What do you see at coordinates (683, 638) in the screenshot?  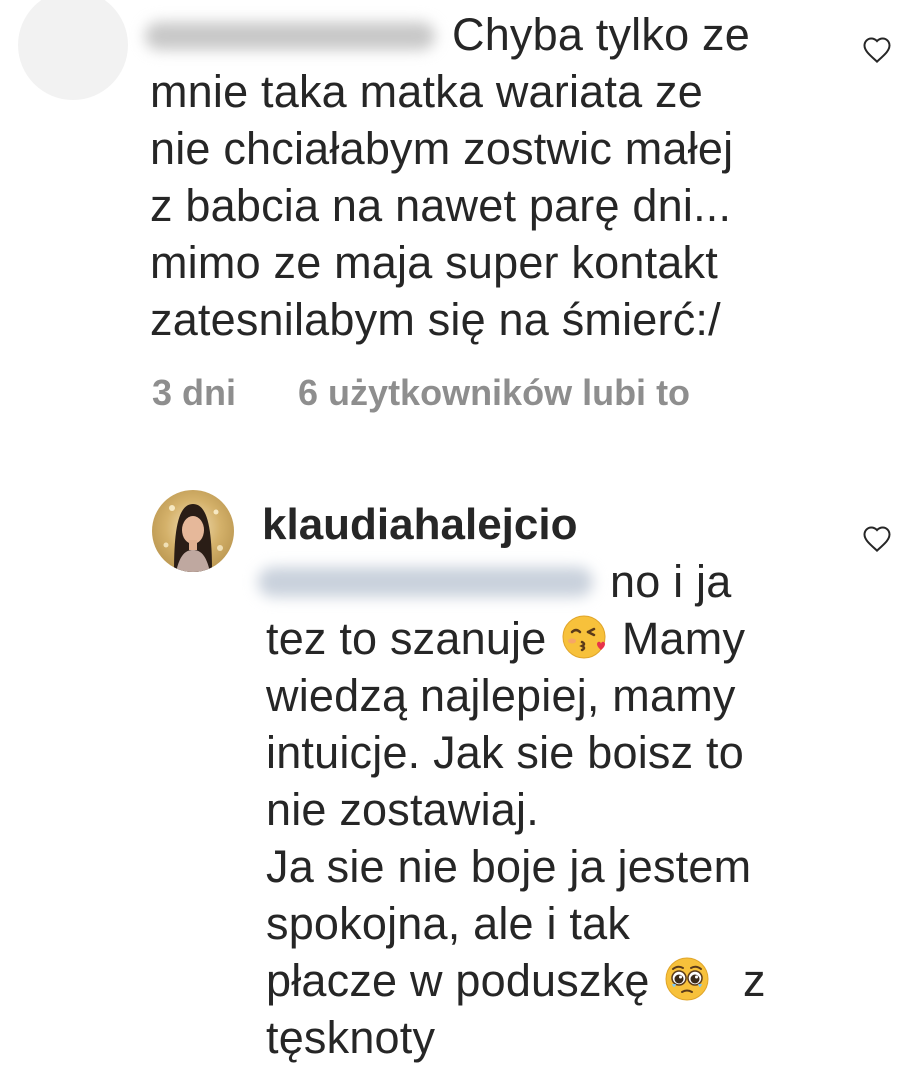 I see `reply-segment: Mamy` at bounding box center [683, 638].